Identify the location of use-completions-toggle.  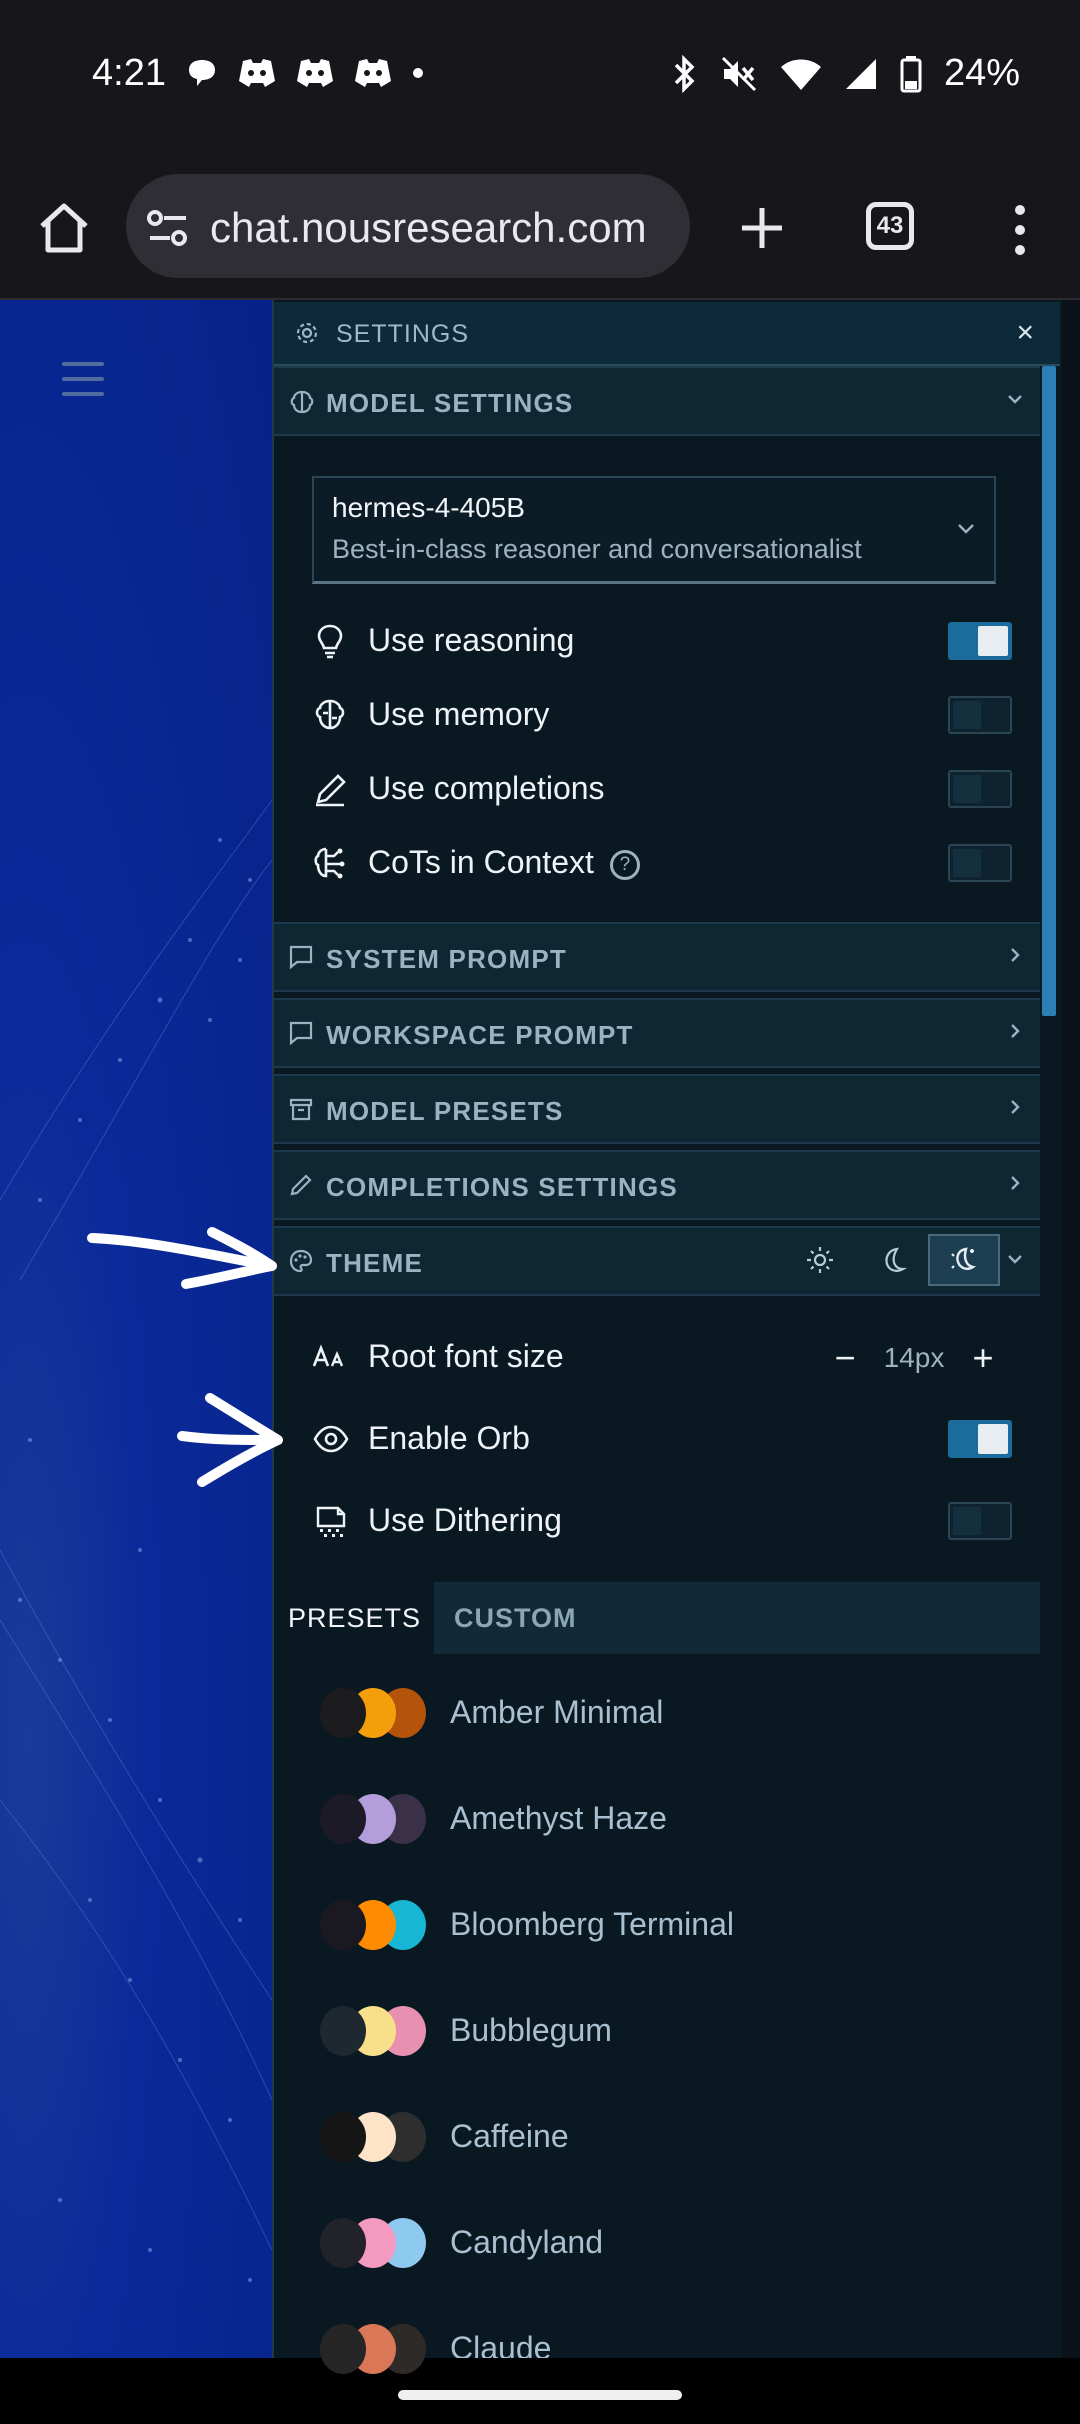
(980, 789).